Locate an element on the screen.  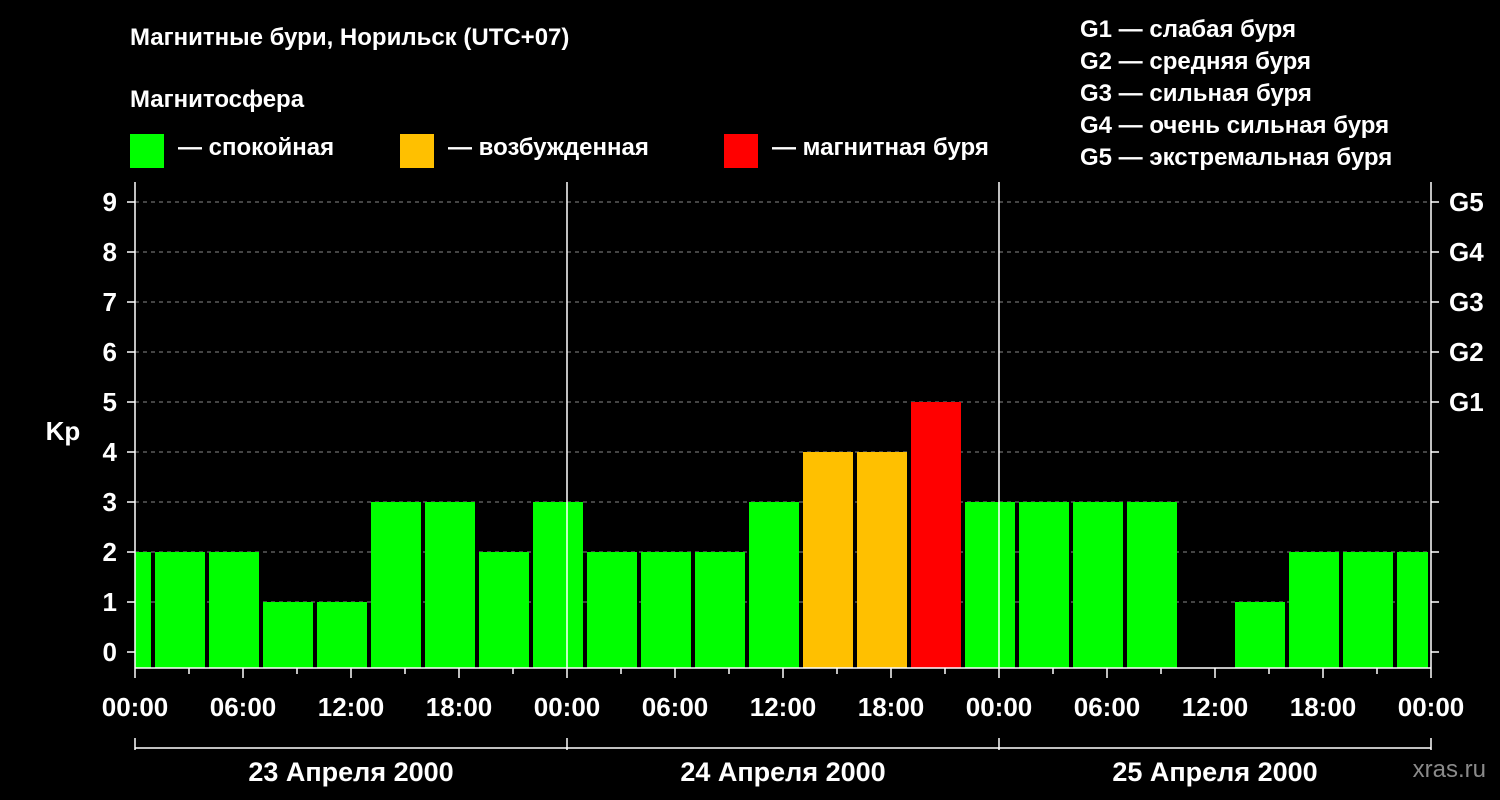
y-tick-label: 1 is located at coordinates (110, 602).